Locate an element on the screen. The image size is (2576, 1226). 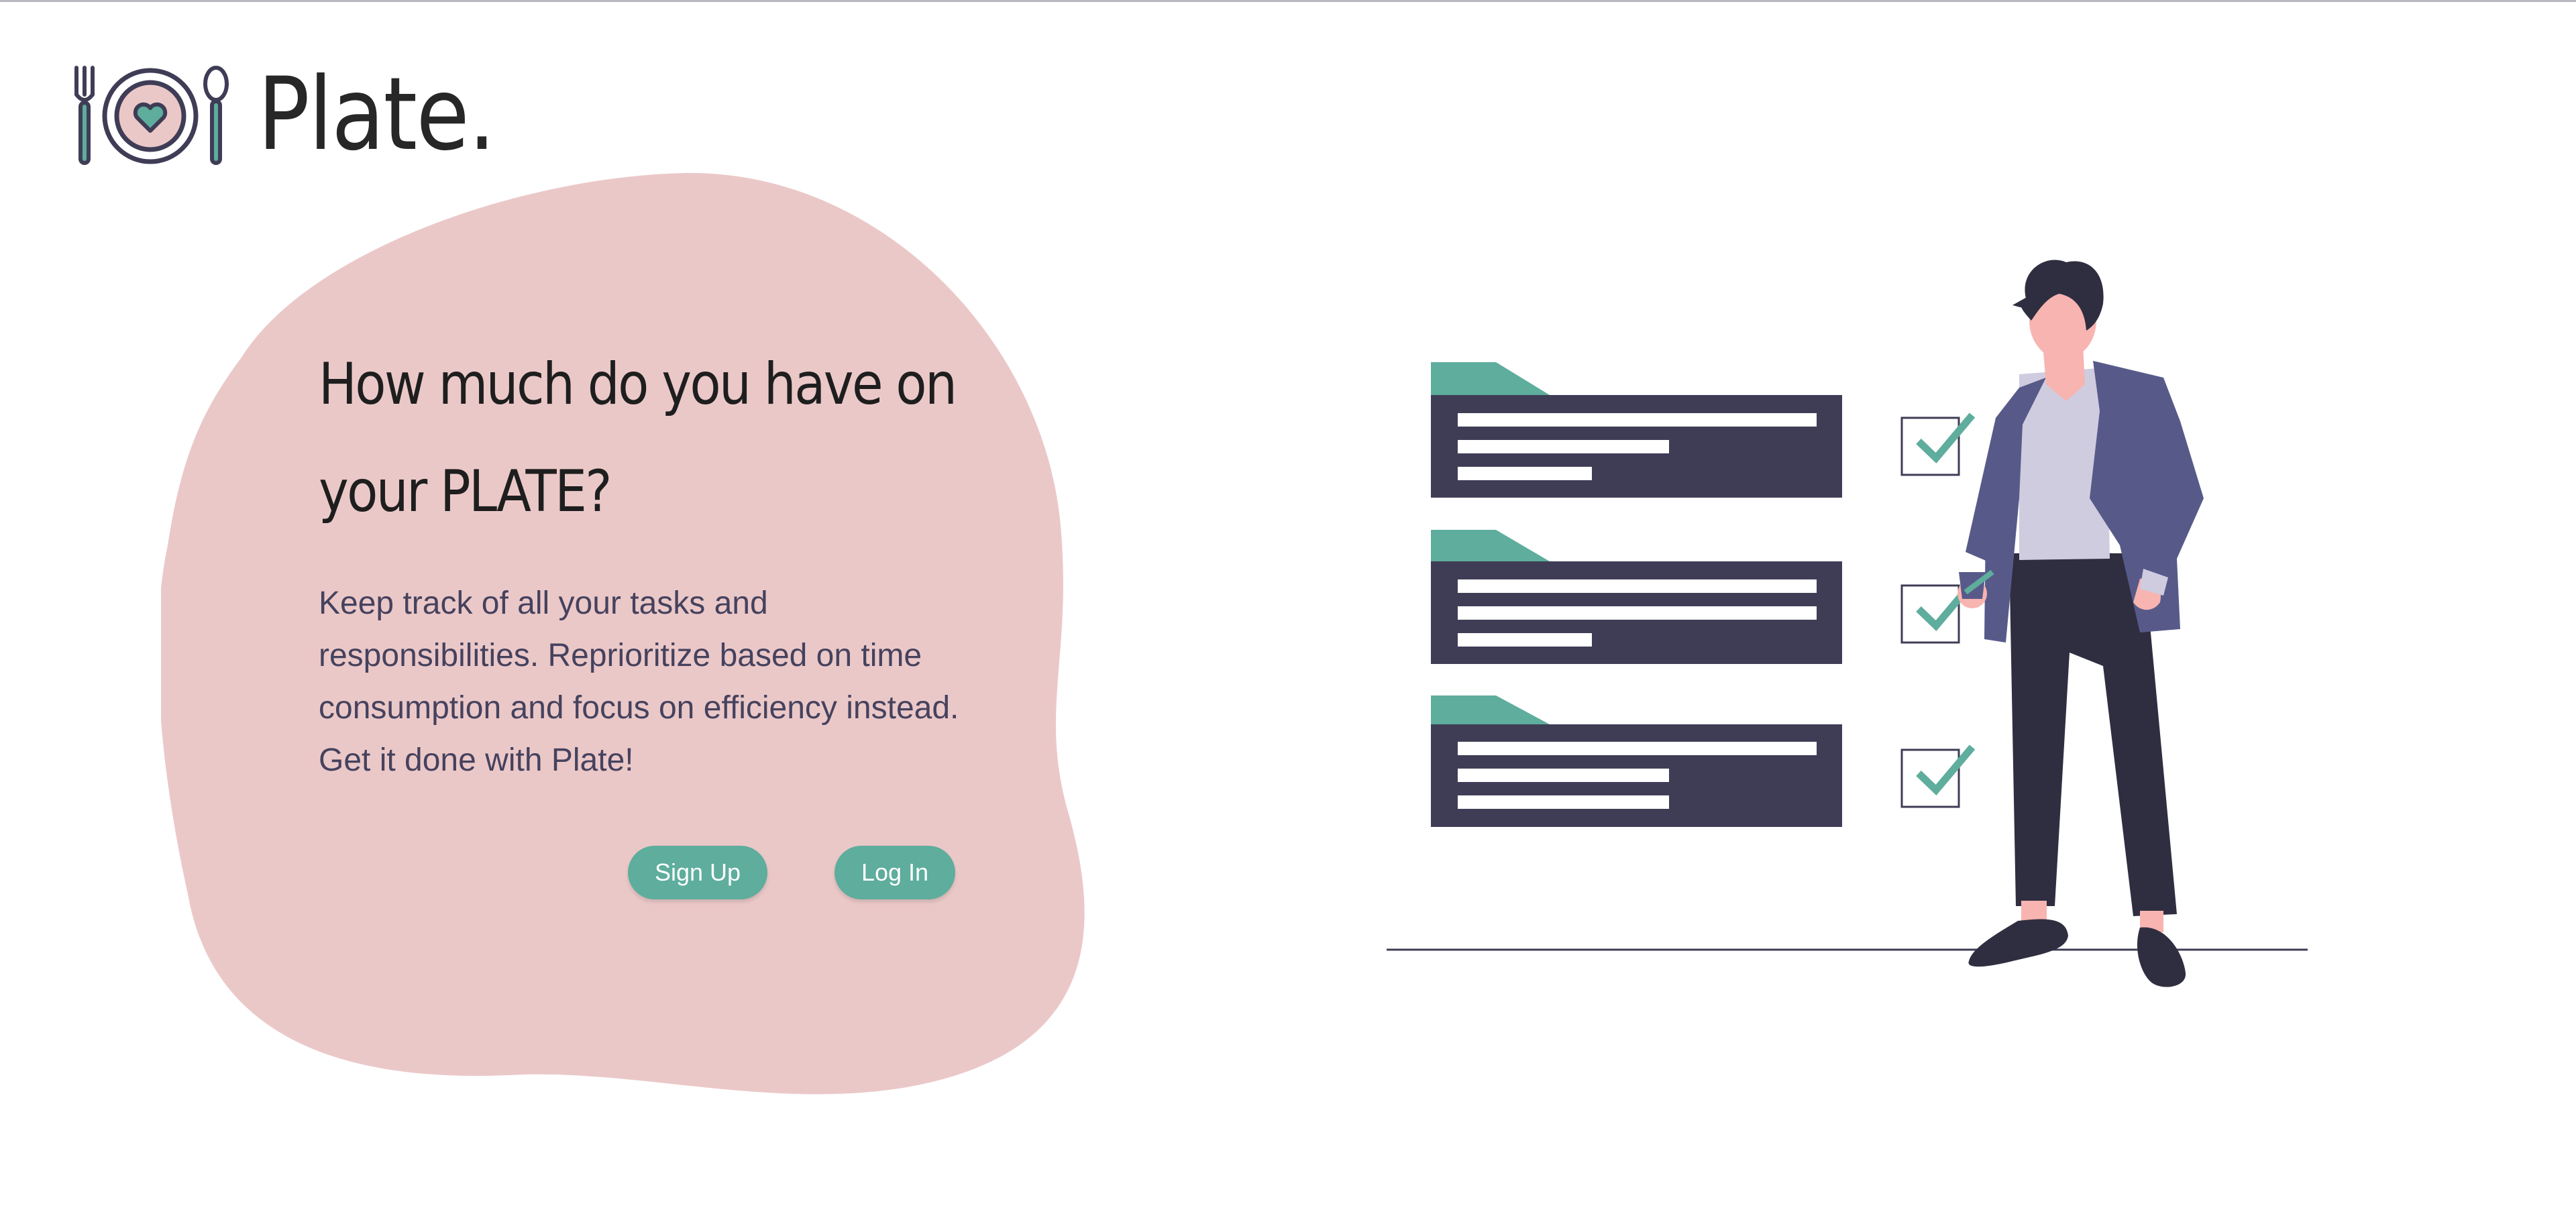
log-in-button: Log In is located at coordinates (895, 872).